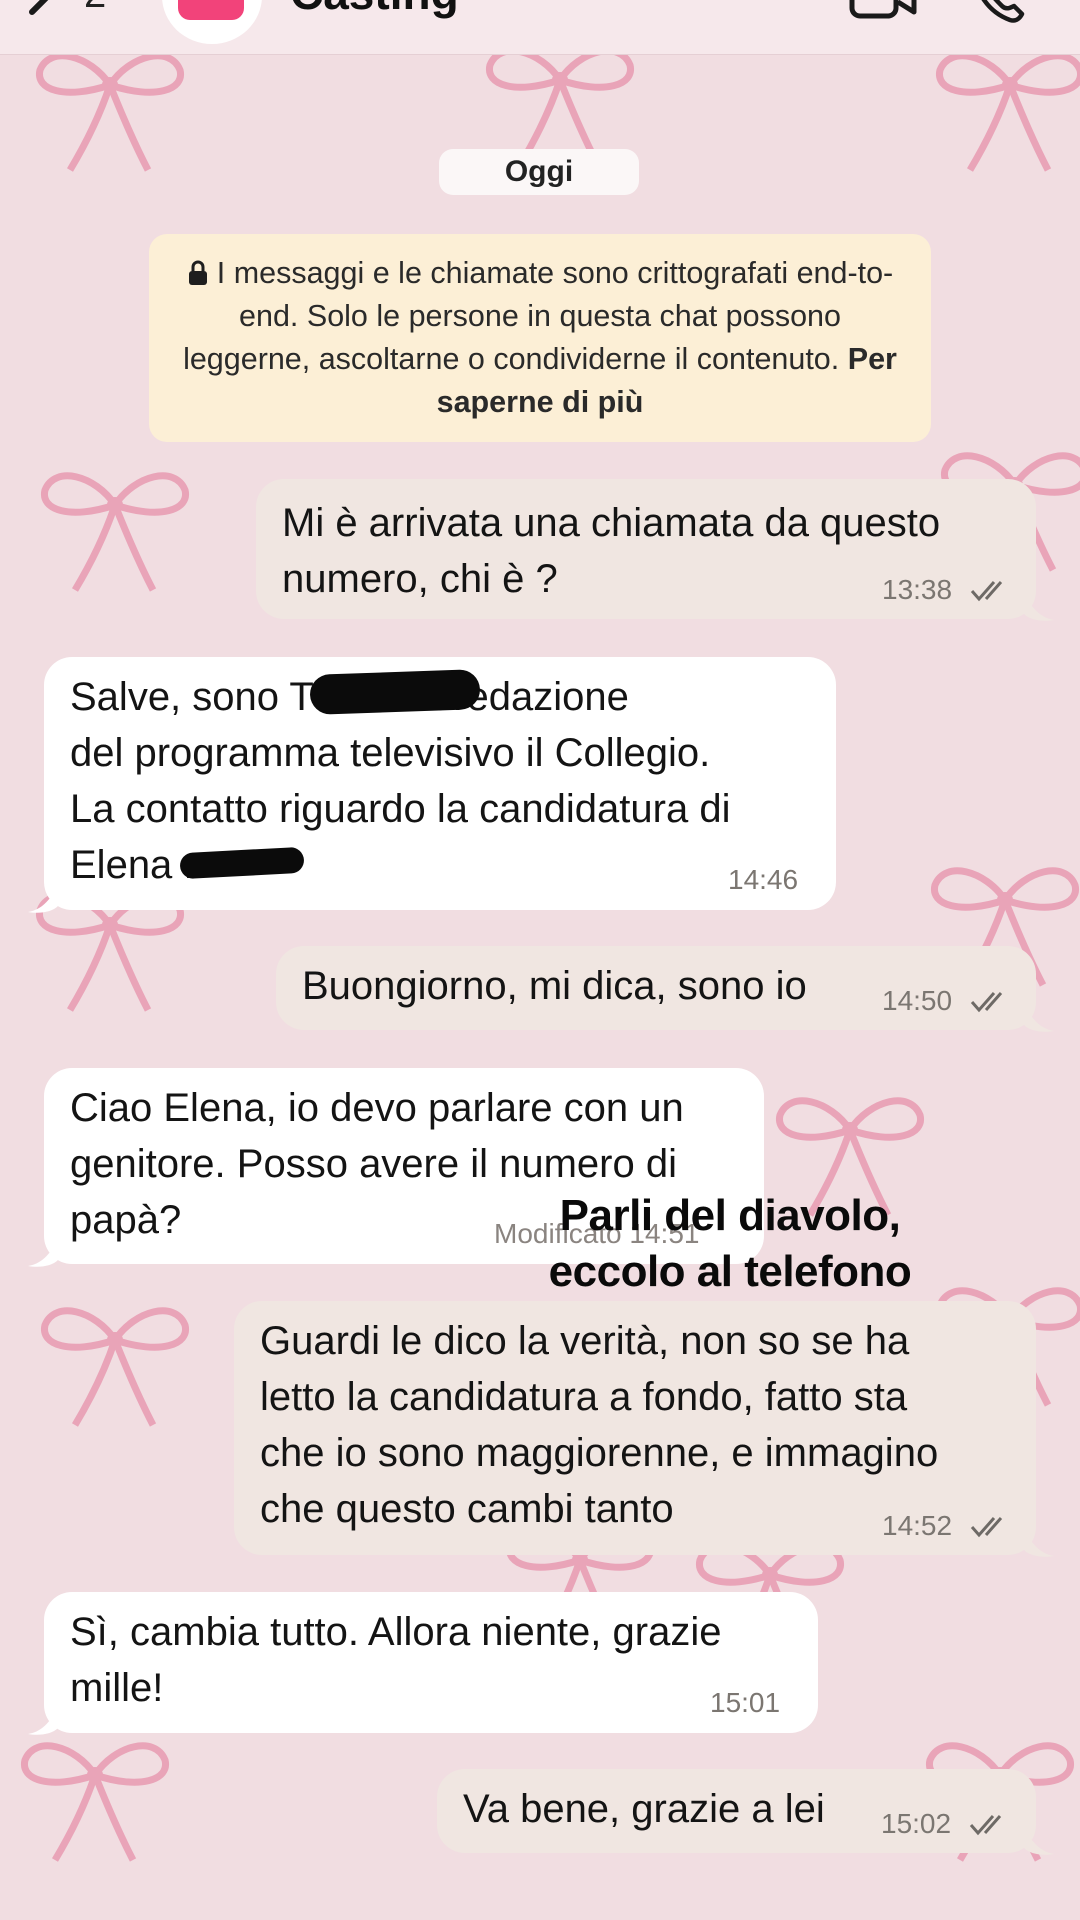 This screenshot has height=1920, width=1080. I want to click on video-camera-icon, so click(883, 11).